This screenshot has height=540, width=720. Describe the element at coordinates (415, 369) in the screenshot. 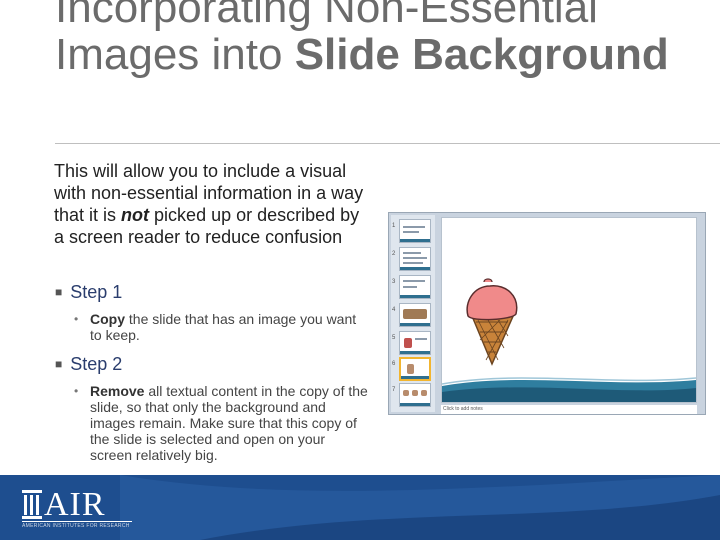

I see `slide-thumbnail-selected` at that location.